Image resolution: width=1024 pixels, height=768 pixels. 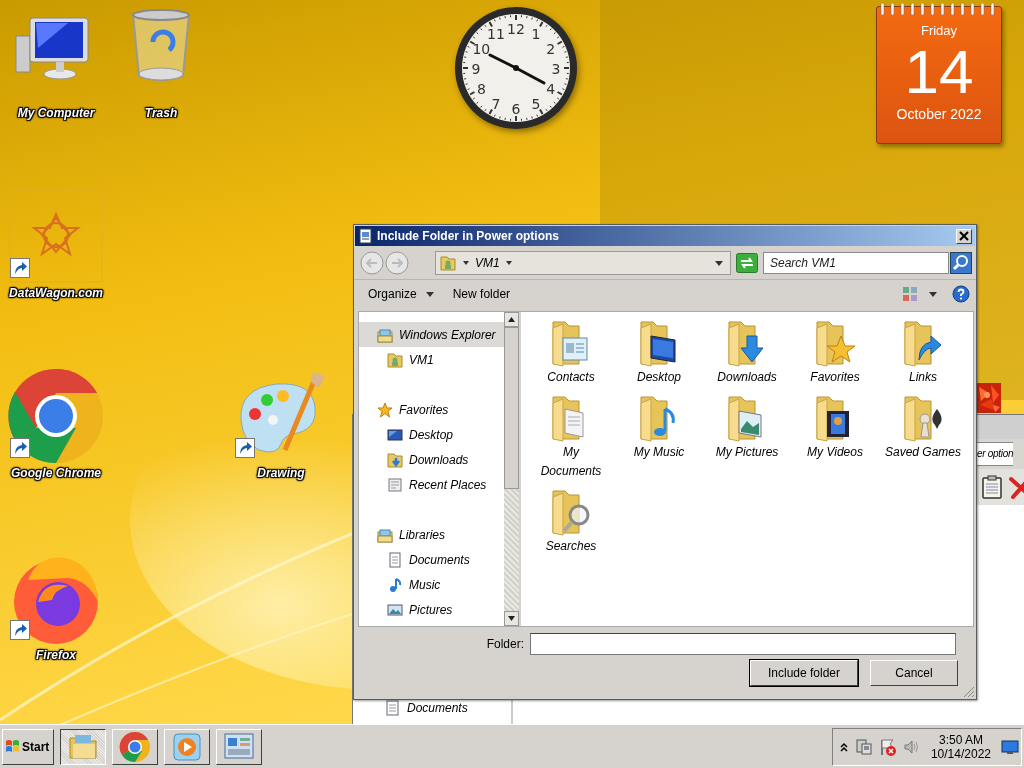 What do you see at coordinates (887, 746) in the screenshot?
I see `flag-icon` at bounding box center [887, 746].